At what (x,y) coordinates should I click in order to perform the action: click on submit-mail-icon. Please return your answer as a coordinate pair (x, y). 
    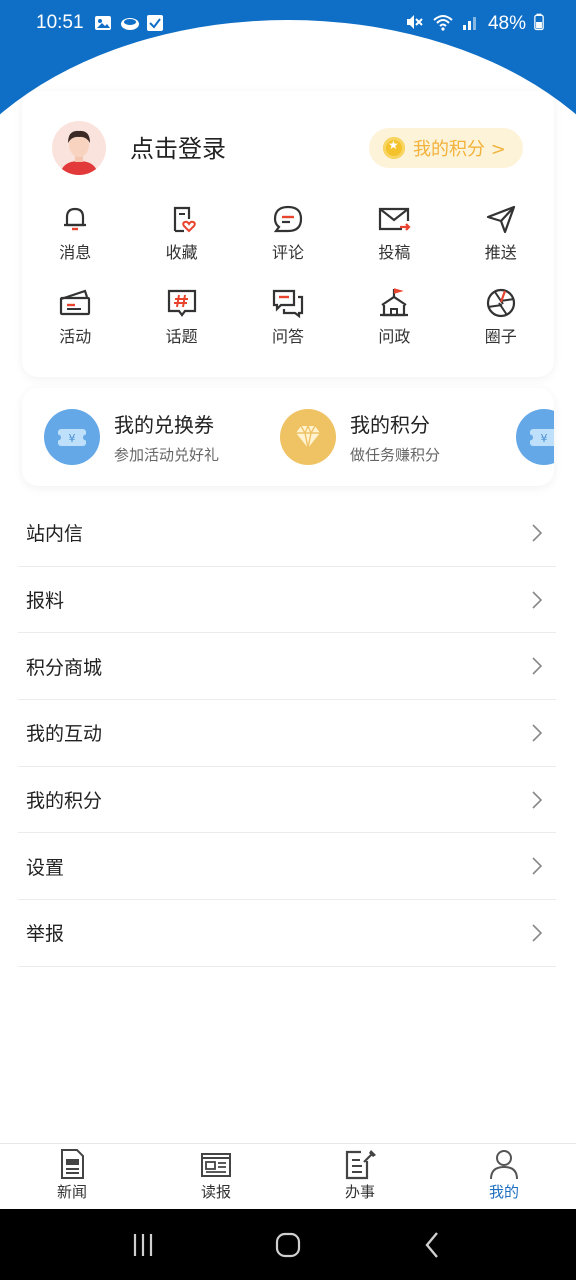
    Looking at the image, I should click on (395, 219).